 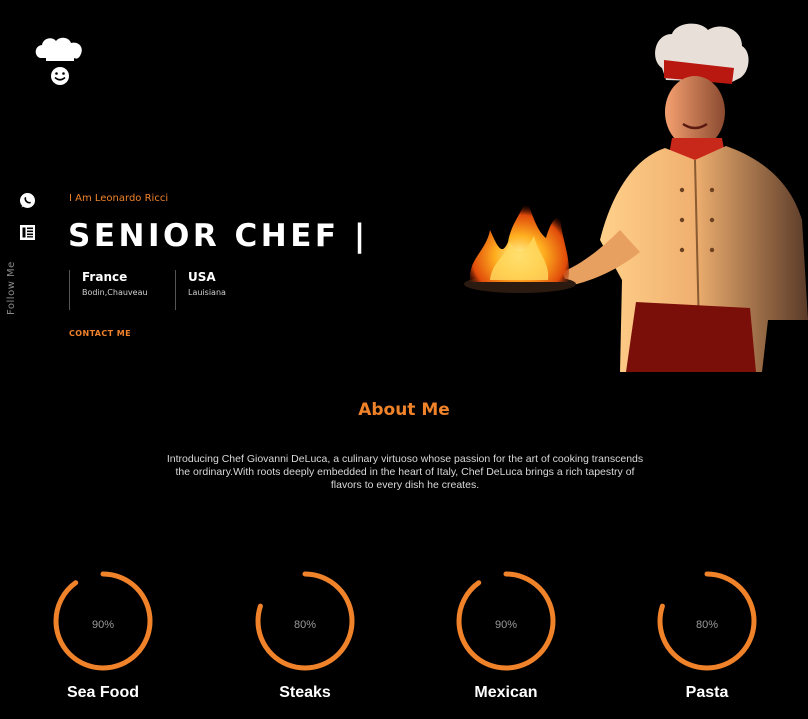 I want to click on follow-me-label: Follow Me, so click(x=11, y=288).